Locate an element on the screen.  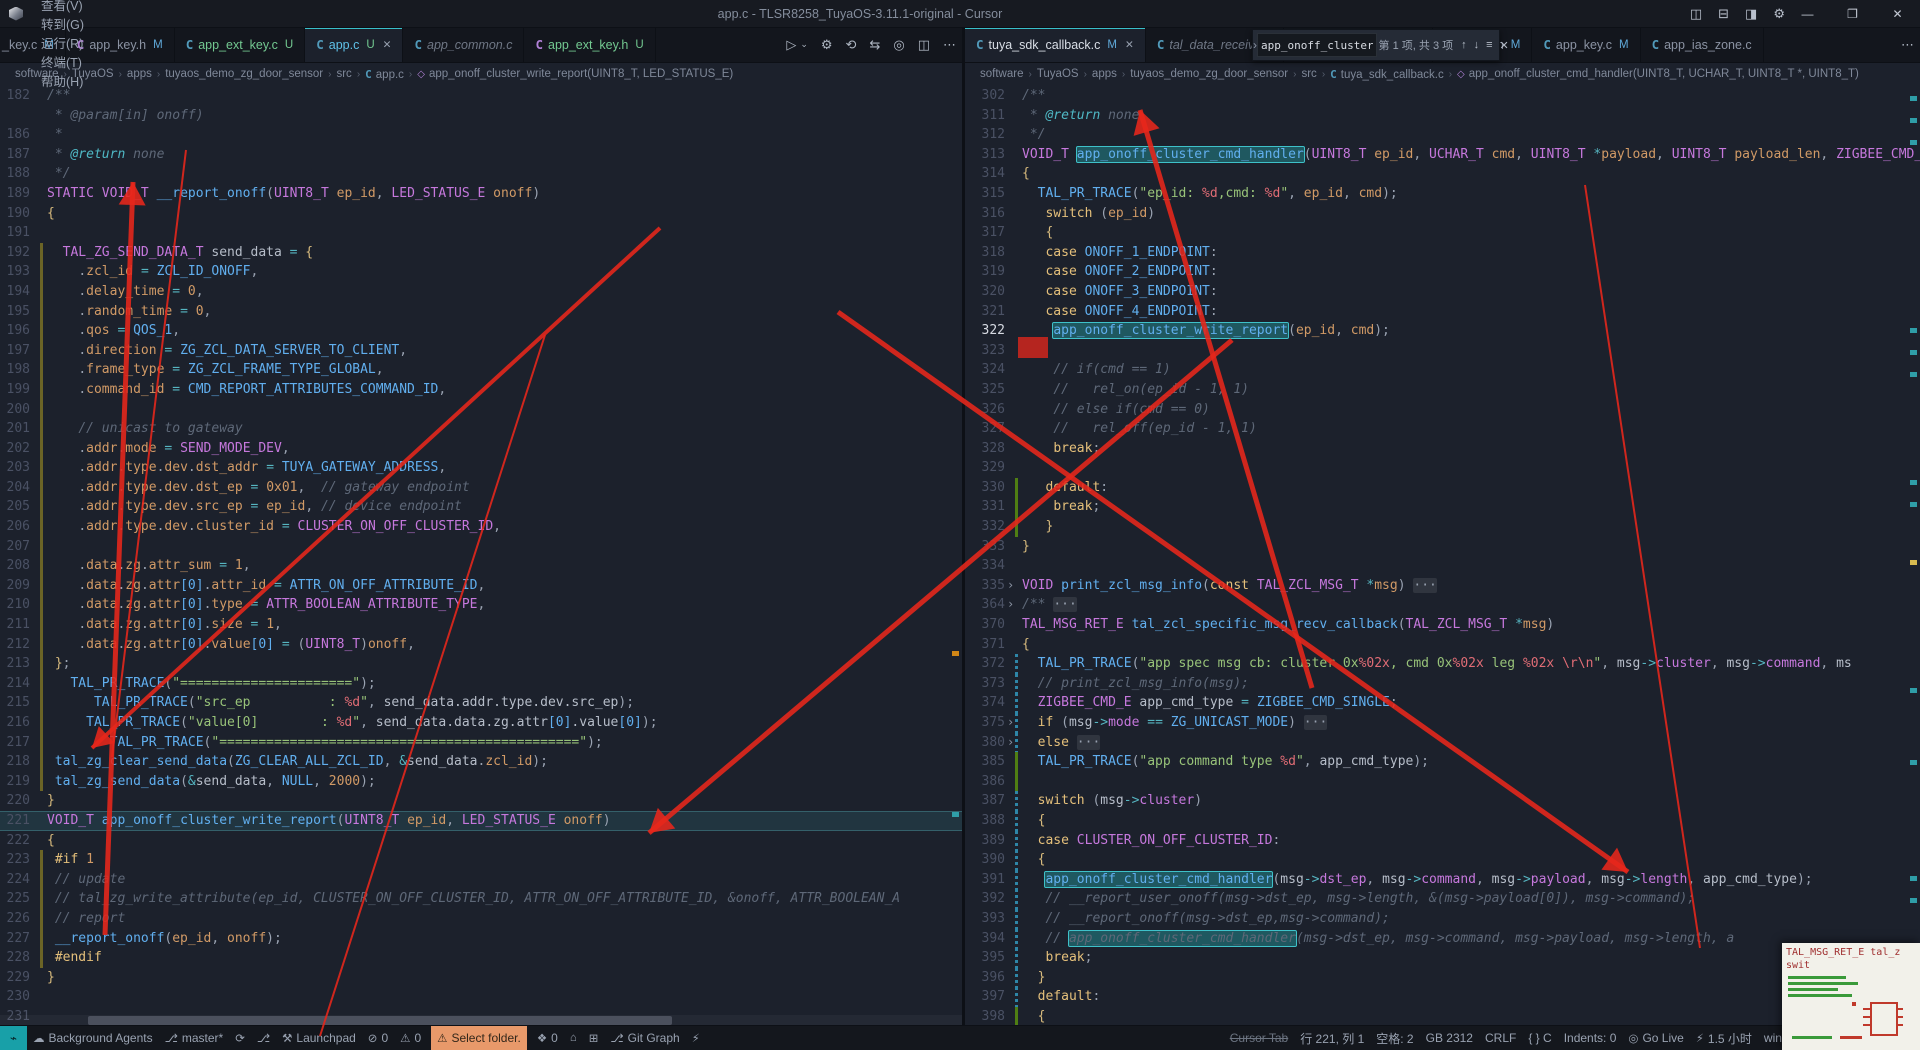
history-icon: ⟲ is located at coordinates (851, 45).